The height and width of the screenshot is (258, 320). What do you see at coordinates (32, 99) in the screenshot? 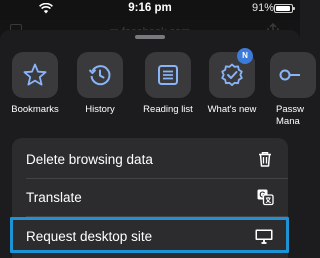
I see `shortcut-bookmarks: Bookmarks` at bounding box center [32, 99].